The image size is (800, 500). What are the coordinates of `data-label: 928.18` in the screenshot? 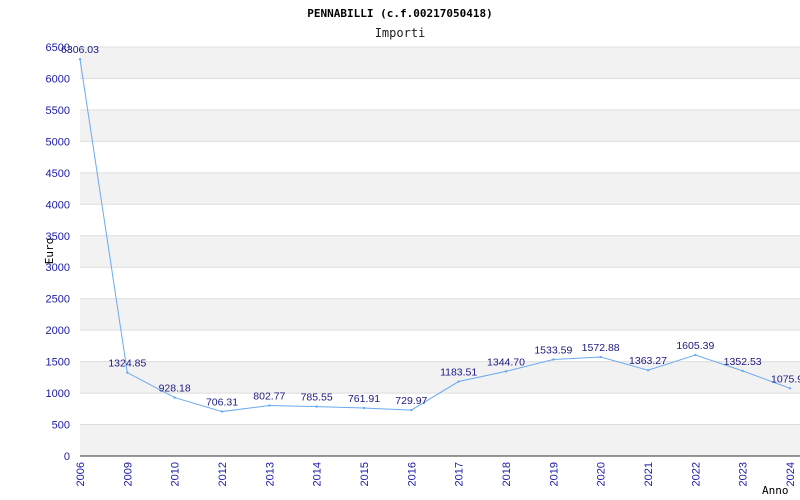 It's located at (175, 389).